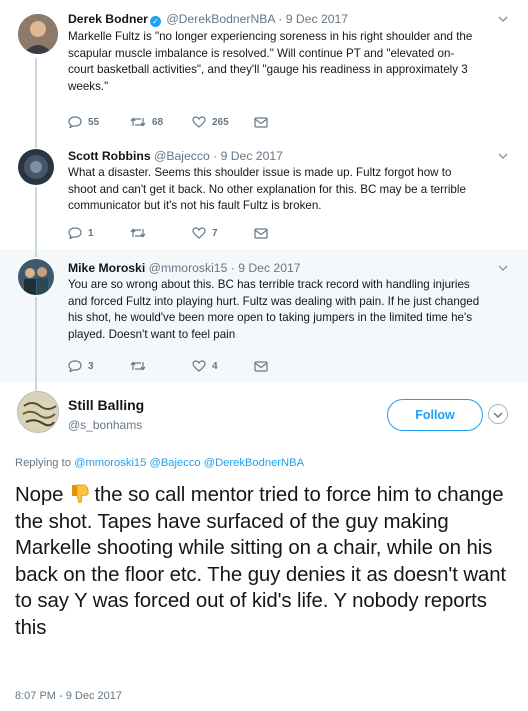 Image resolution: width=528 pixels, height=711 pixels. Describe the element at coordinates (106, 405) in the screenshot. I see `display-name: Still Balling` at that location.